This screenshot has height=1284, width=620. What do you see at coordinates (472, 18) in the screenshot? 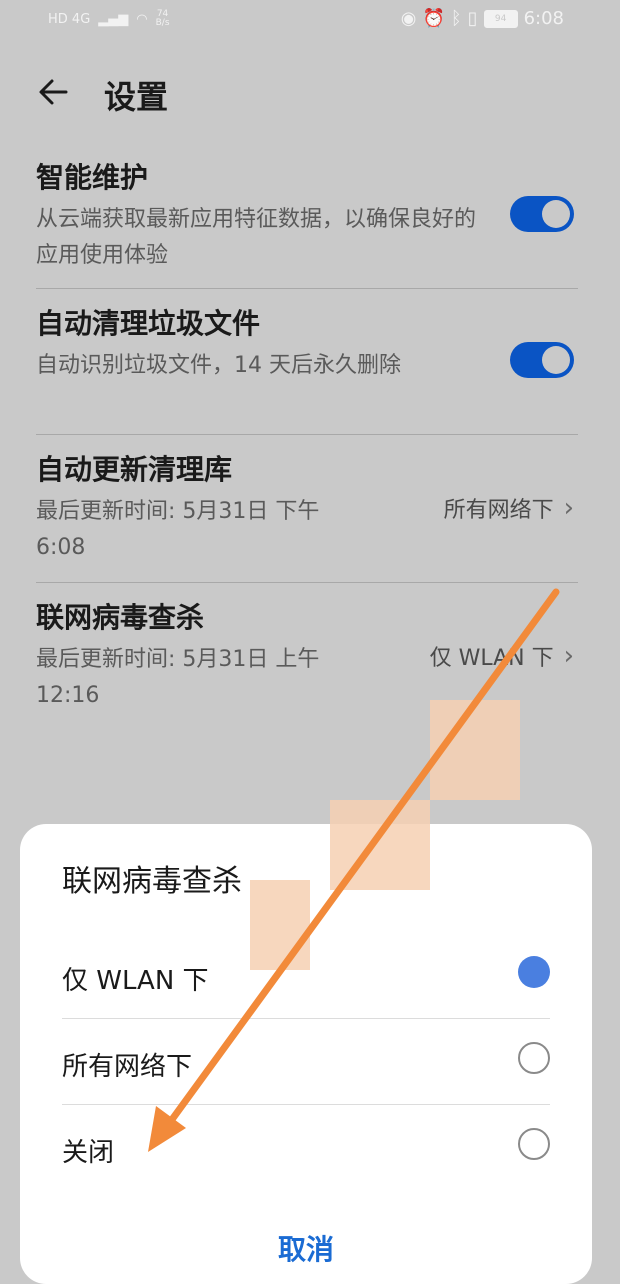
I see `vibrate-icon: ▯` at bounding box center [472, 18].